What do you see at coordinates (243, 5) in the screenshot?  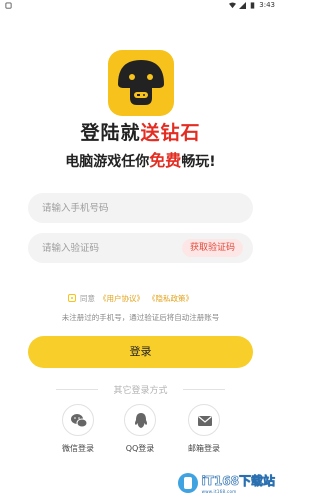 I see `signal-icon` at bounding box center [243, 5].